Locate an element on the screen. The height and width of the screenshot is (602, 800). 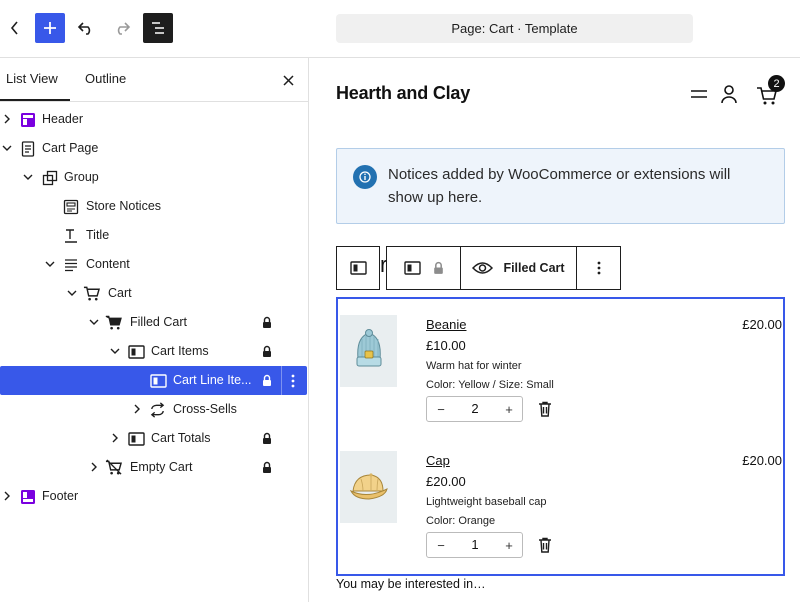
undo-button is located at coordinates (86, 28).